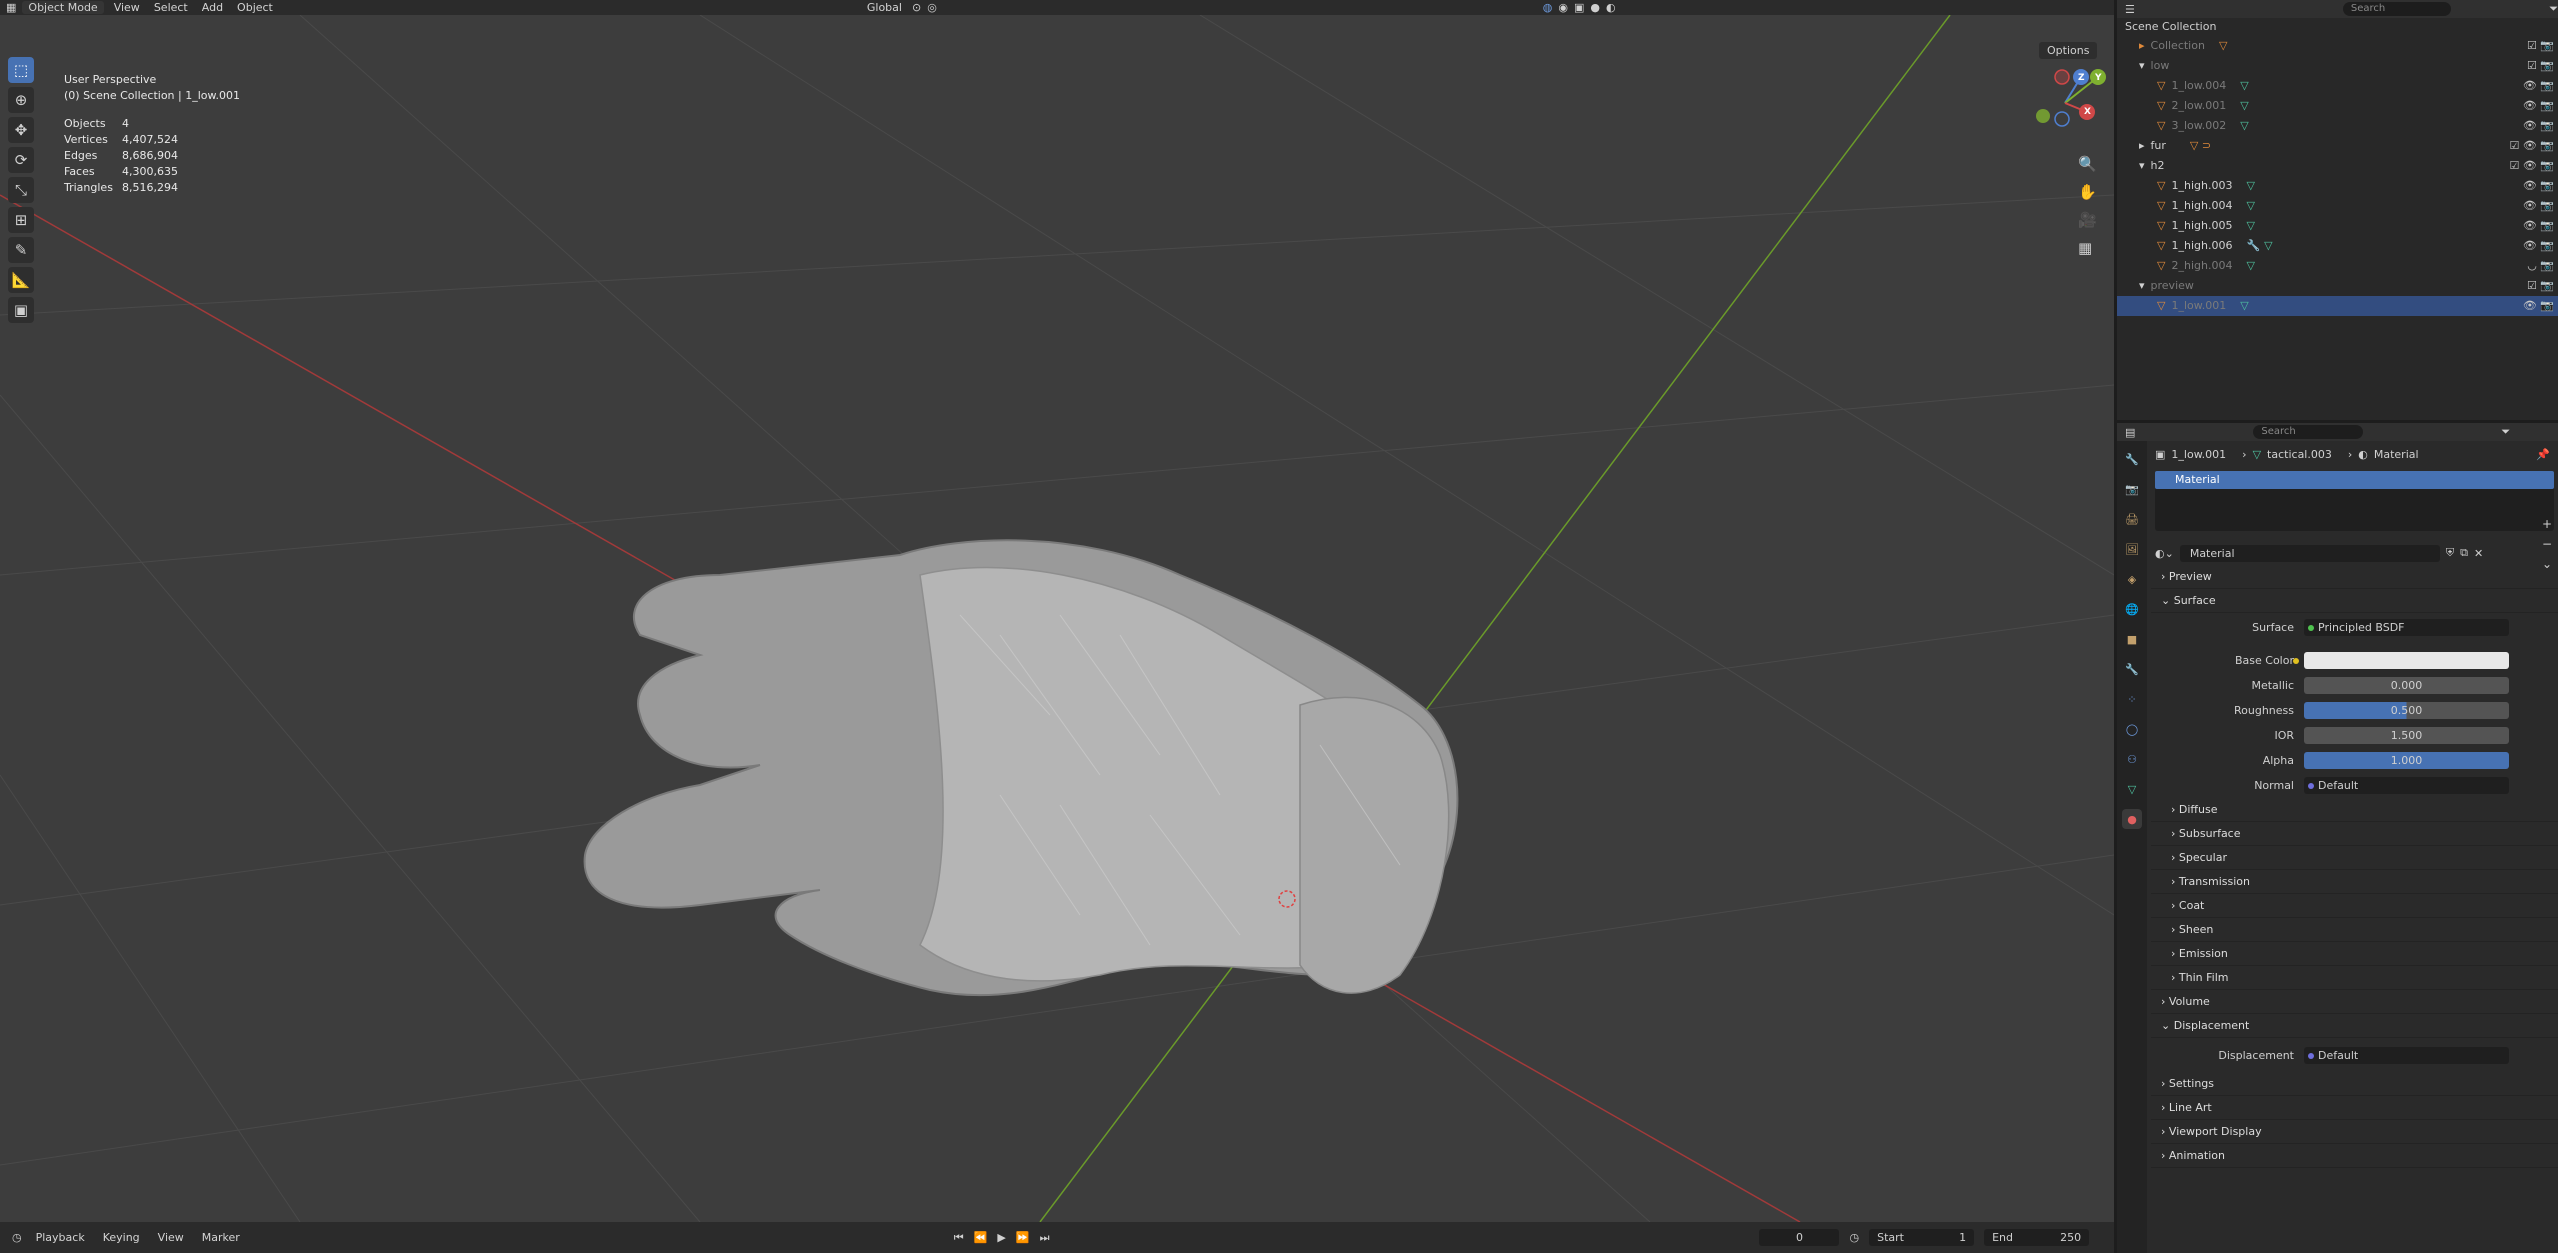  I want to click on surface-shader-field: Principled BSDF, so click(2406, 627).